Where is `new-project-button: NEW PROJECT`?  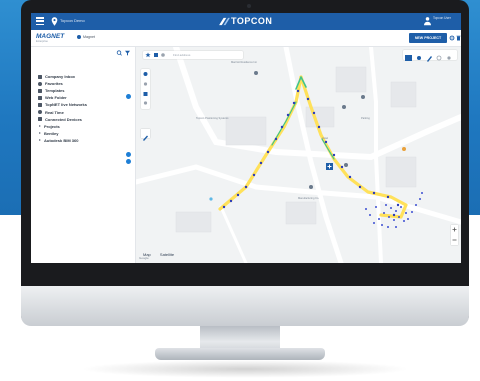
new-project-button: NEW PROJECT is located at coordinates (428, 38).